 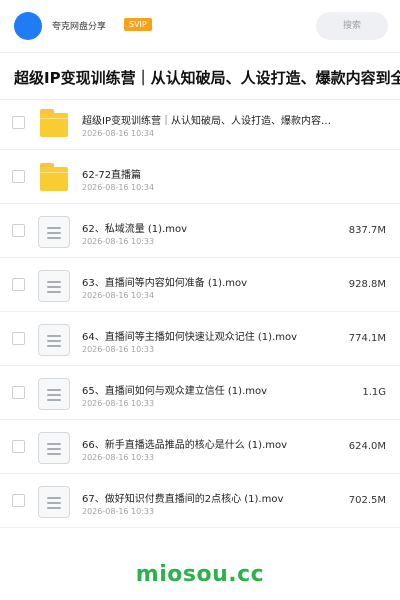 I want to click on file-size: 624.0M, so click(x=367, y=446).